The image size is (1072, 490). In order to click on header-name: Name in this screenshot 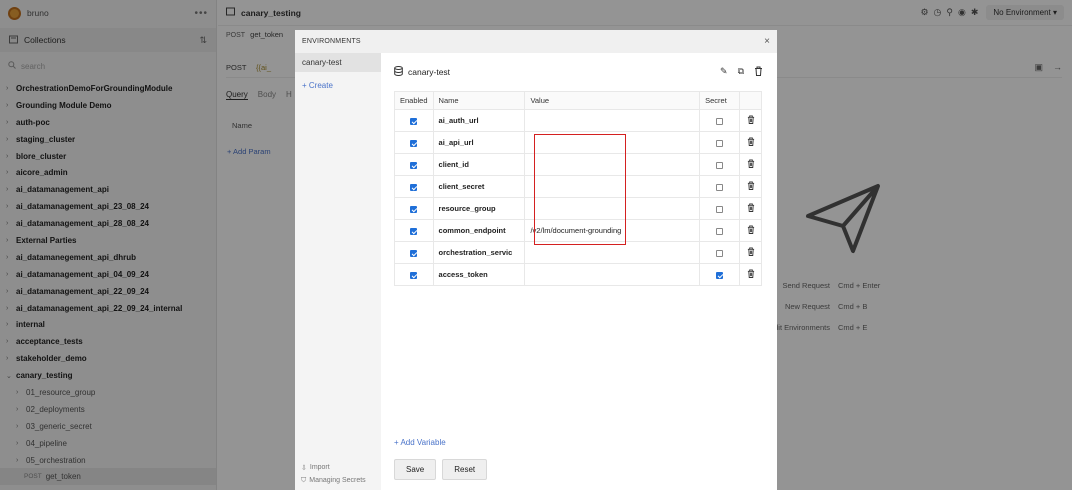, I will do `click(479, 100)`.